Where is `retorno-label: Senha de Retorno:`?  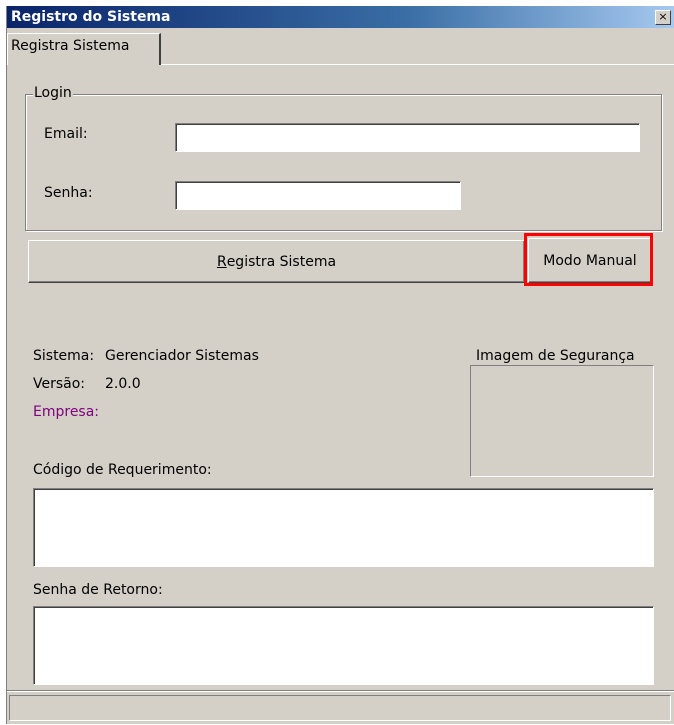 retorno-label: Senha de Retorno: is located at coordinates (98, 590).